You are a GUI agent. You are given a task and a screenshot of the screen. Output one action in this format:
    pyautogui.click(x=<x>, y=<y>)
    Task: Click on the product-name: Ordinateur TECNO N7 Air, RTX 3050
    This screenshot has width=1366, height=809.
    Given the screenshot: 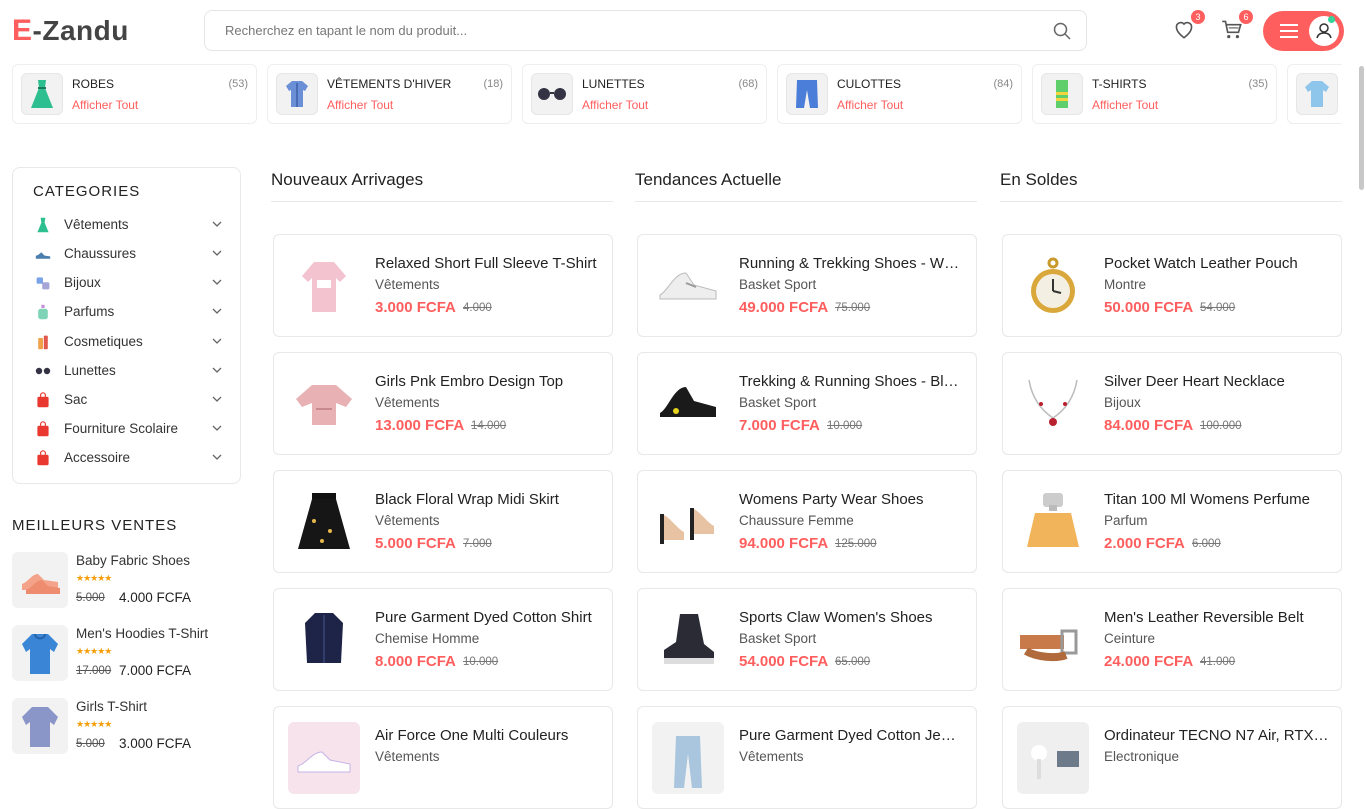 What is the action you would take?
    pyautogui.click(x=1216, y=735)
    